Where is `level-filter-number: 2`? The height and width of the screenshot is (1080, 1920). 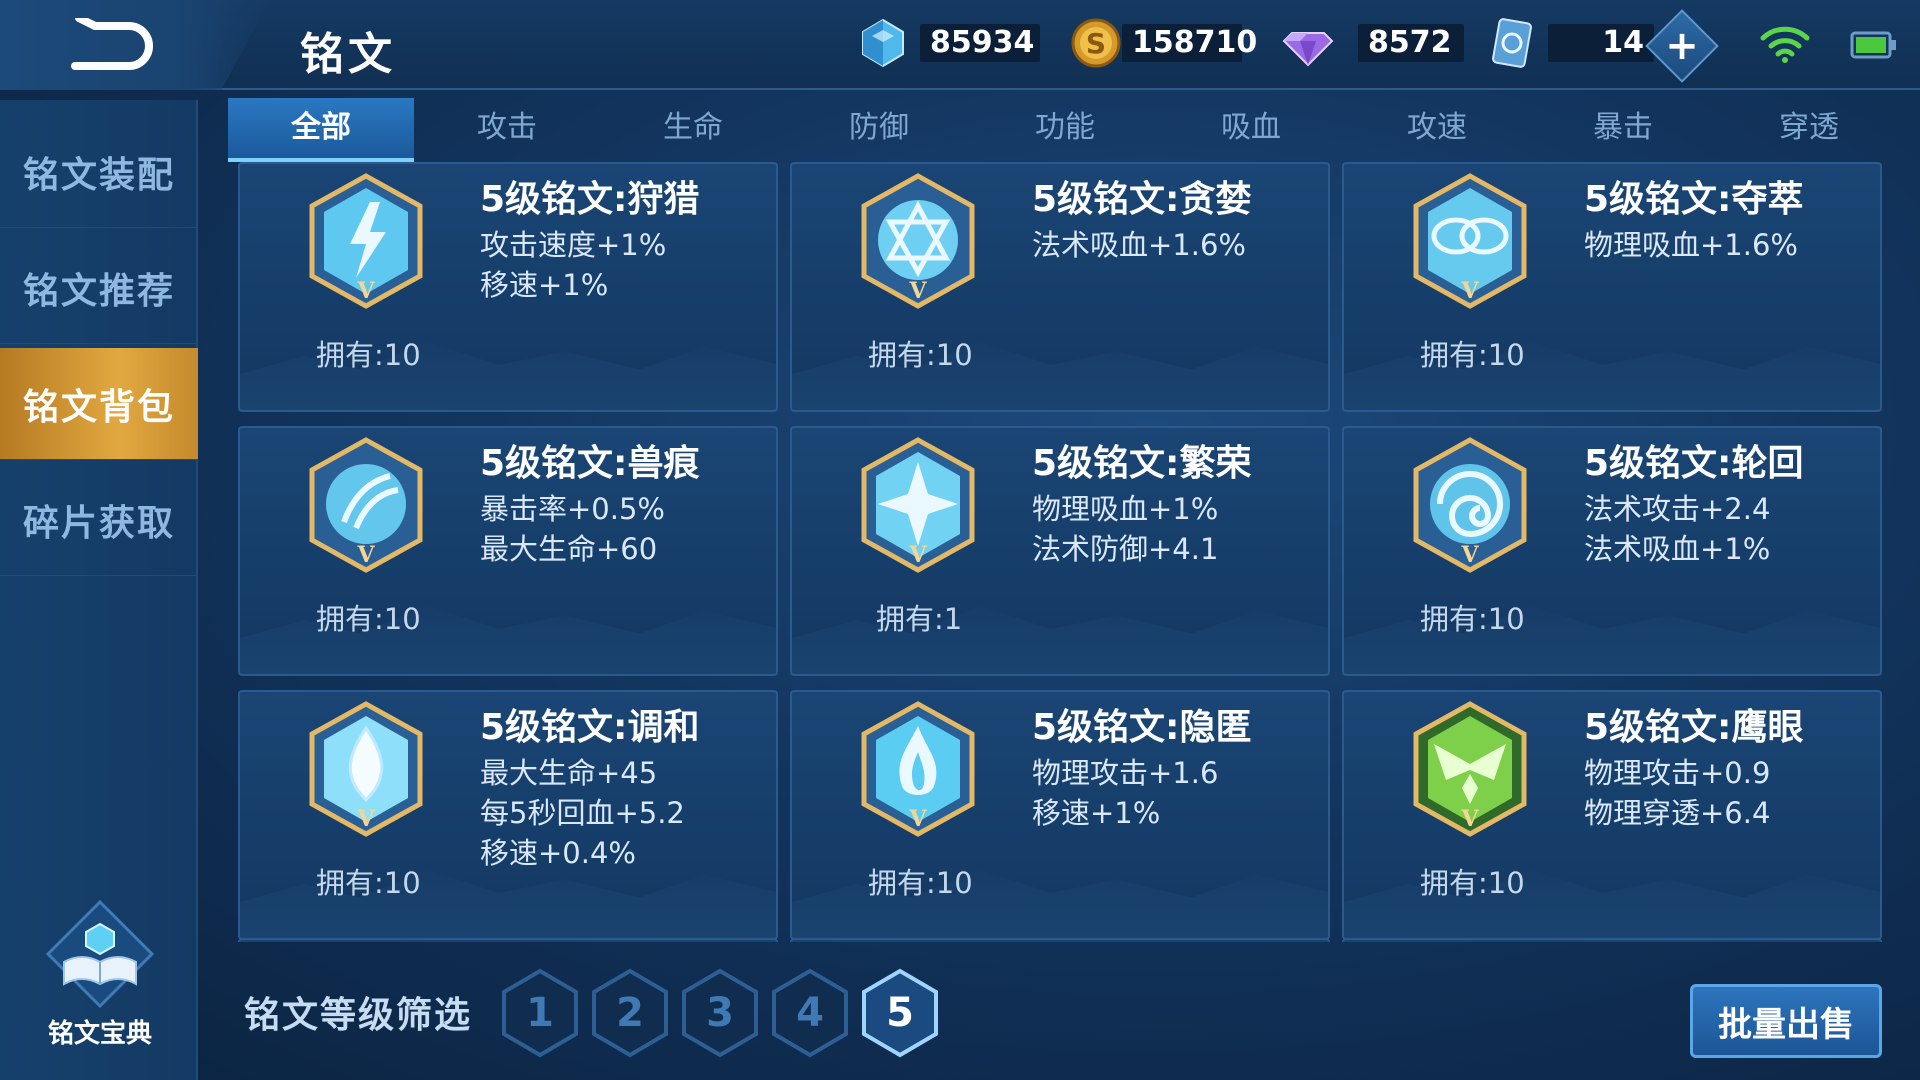 level-filter-number: 2 is located at coordinates (630, 1013).